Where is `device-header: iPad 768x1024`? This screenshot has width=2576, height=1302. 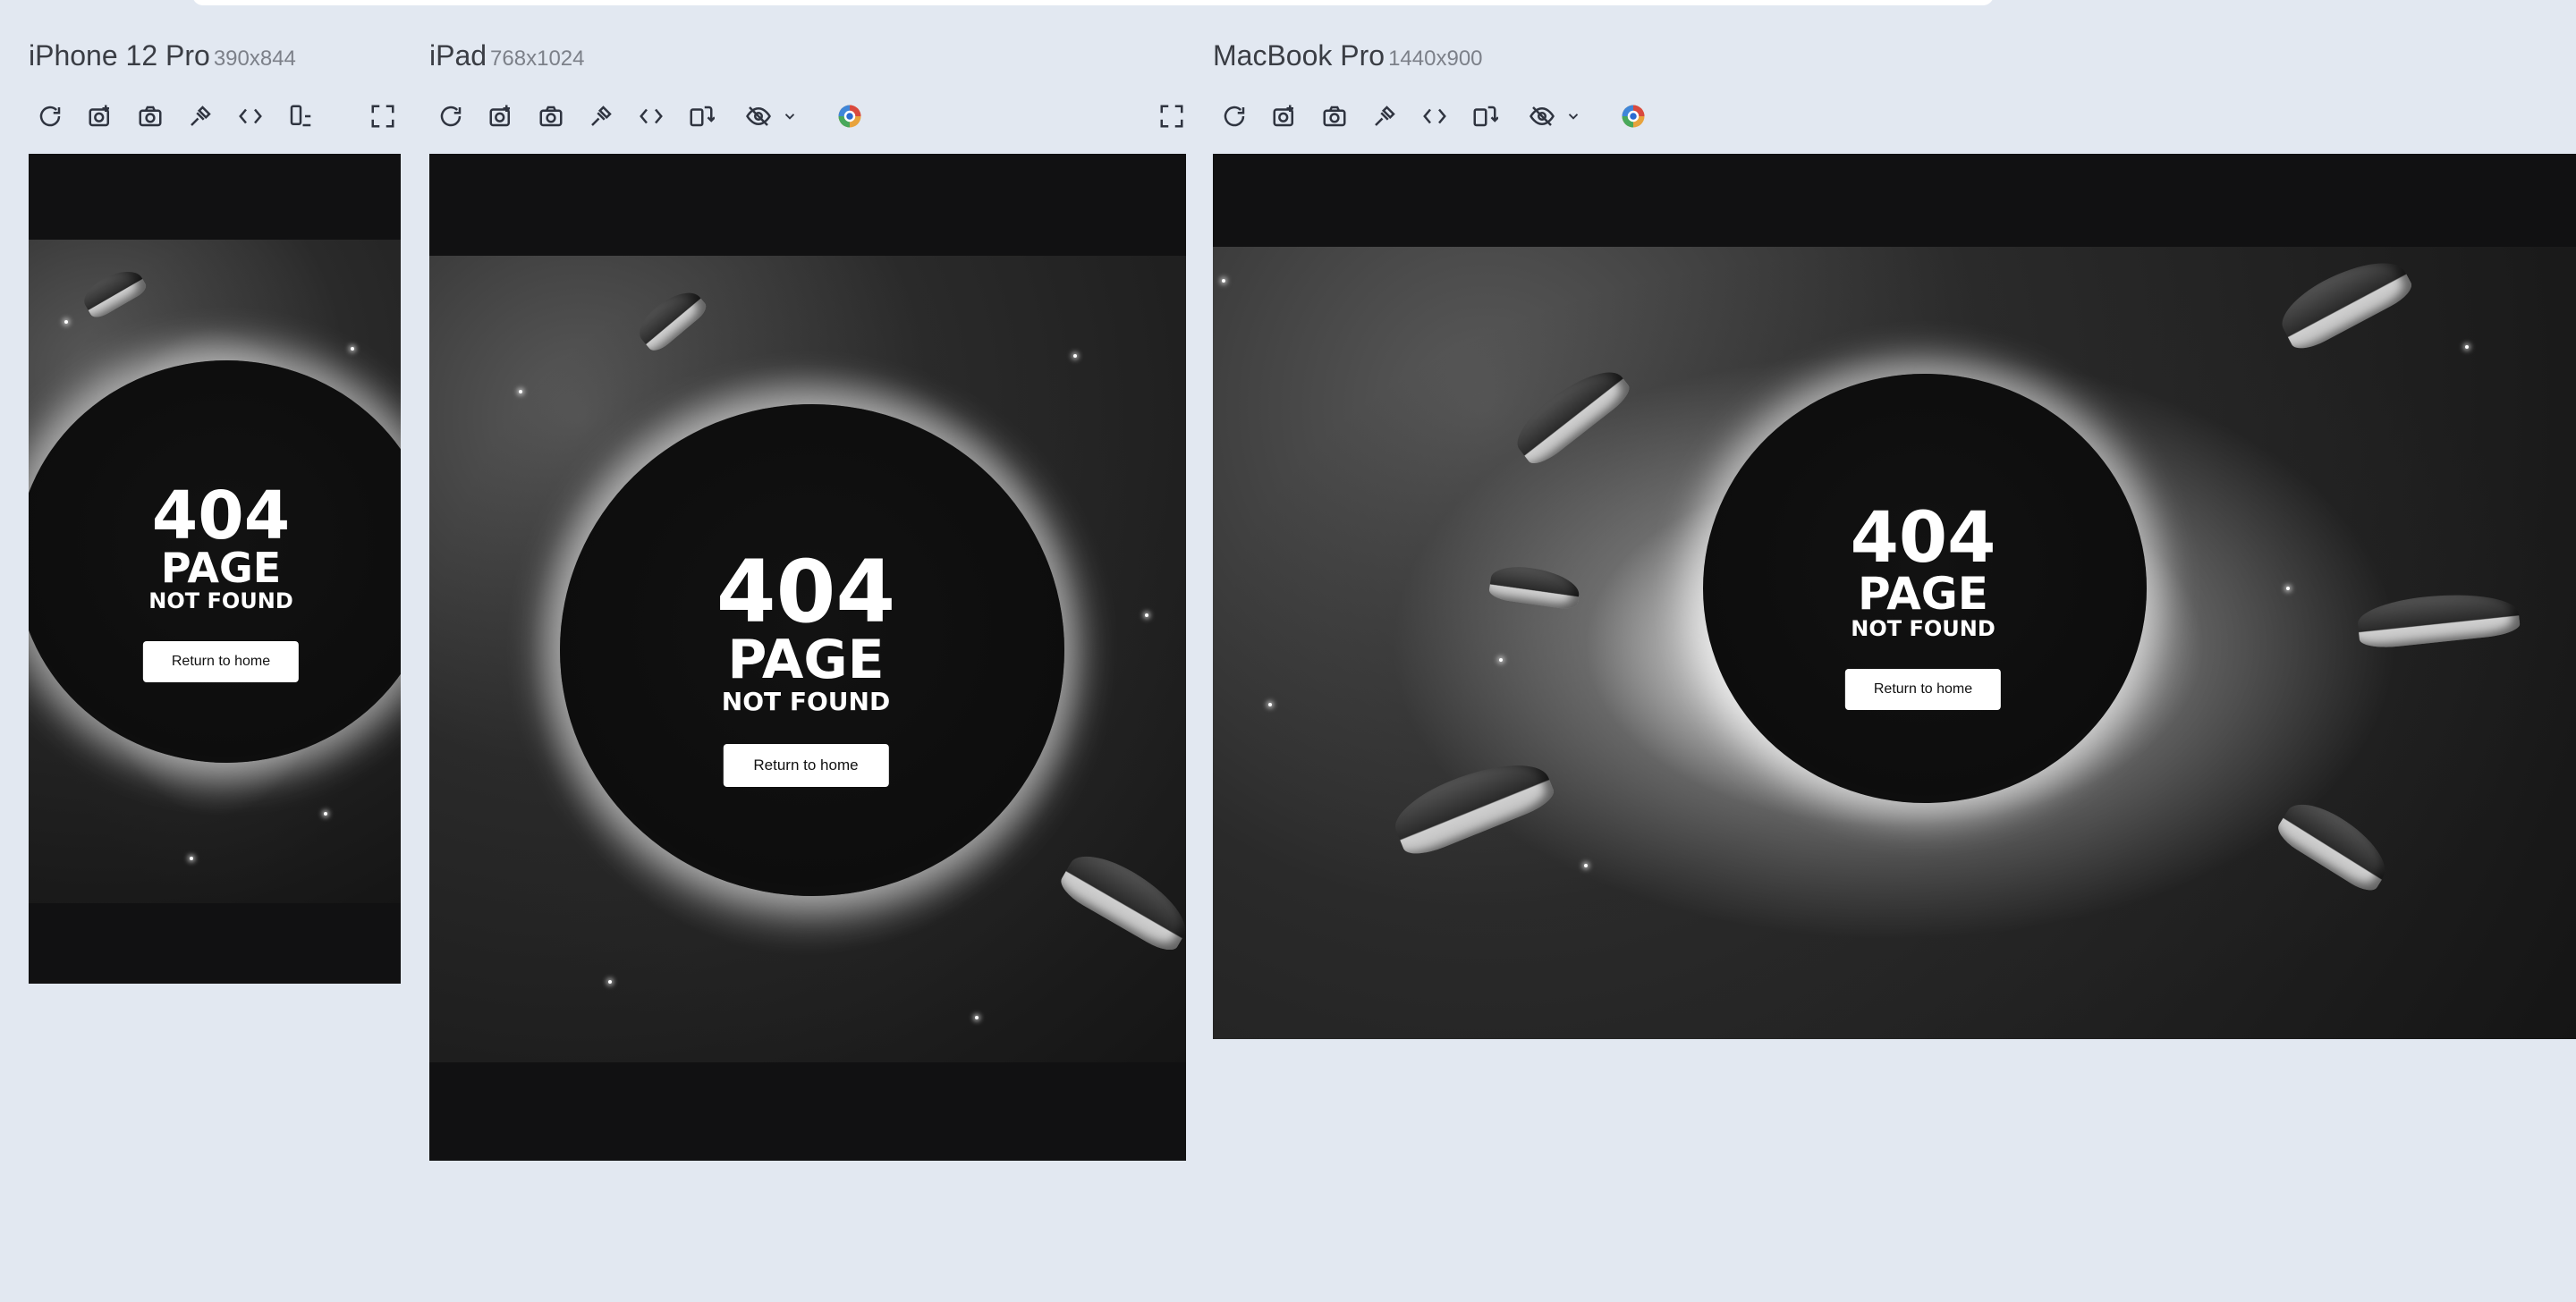
device-header: iPad 768x1024 is located at coordinates (506, 55).